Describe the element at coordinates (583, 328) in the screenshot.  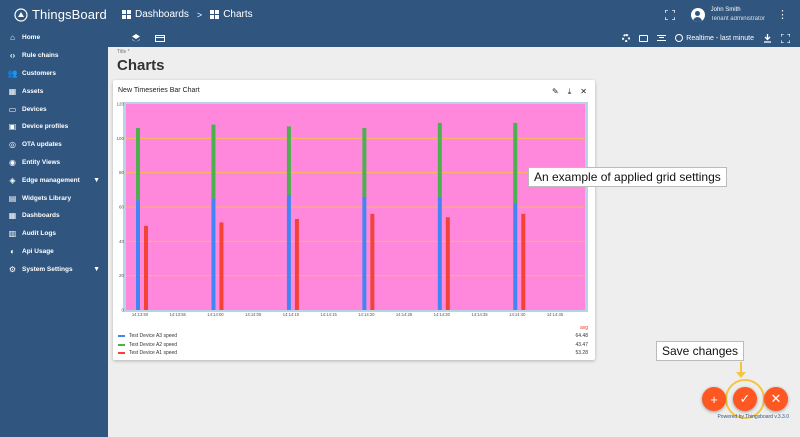
I see `legend-header: avg` at that location.